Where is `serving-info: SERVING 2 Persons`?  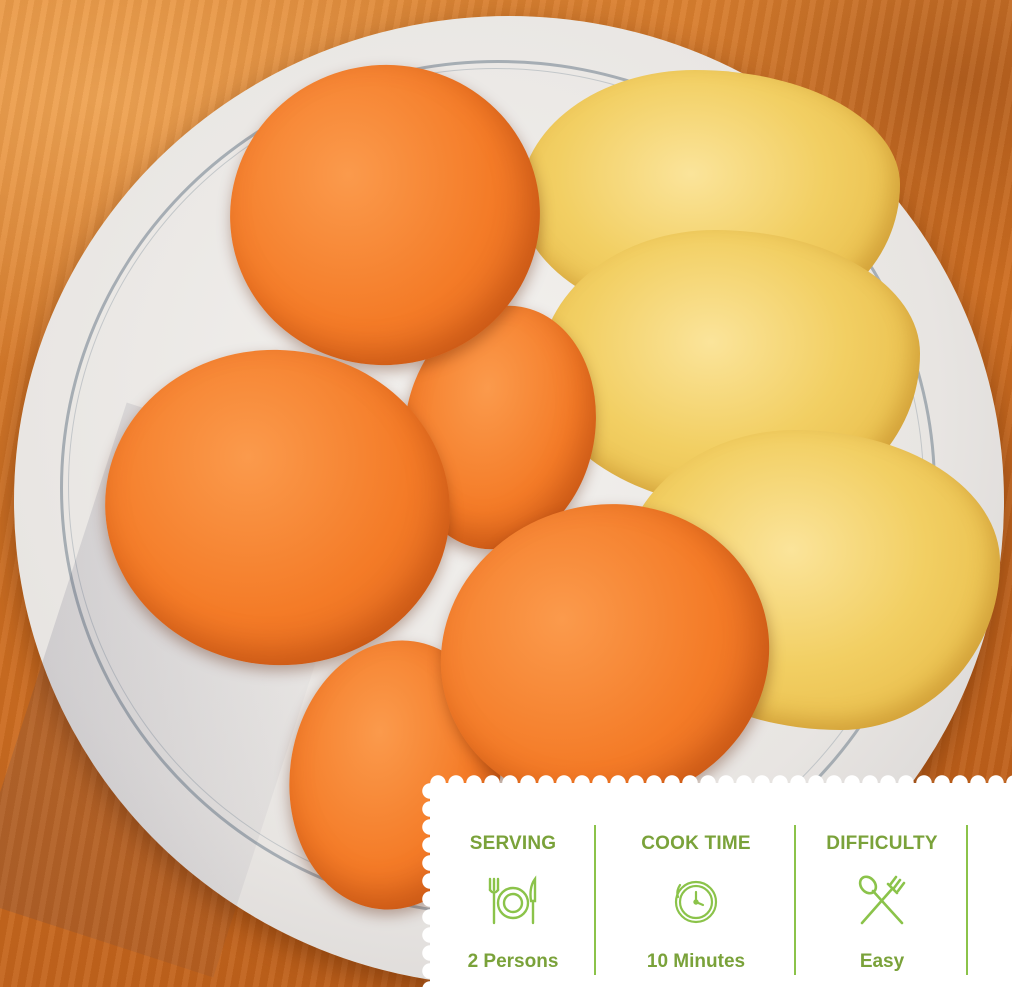 serving-info: SERVING 2 Persons is located at coordinates (513, 885).